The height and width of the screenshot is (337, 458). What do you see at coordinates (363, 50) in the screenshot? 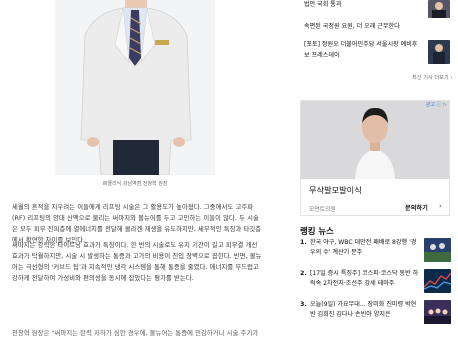
I see `news-link: [포토] 정원오 더불어민주당 서울시장 예비후보 프레스데이` at bounding box center [363, 50].